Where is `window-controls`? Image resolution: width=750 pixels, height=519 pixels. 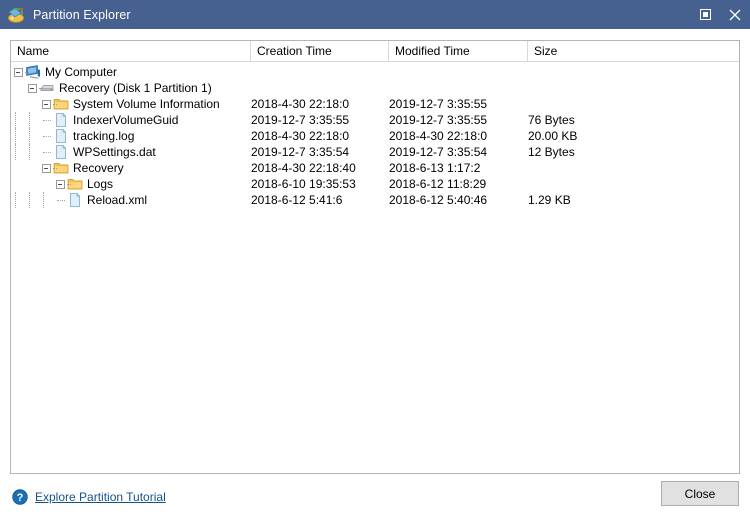
window-controls is located at coordinates (720, 14).